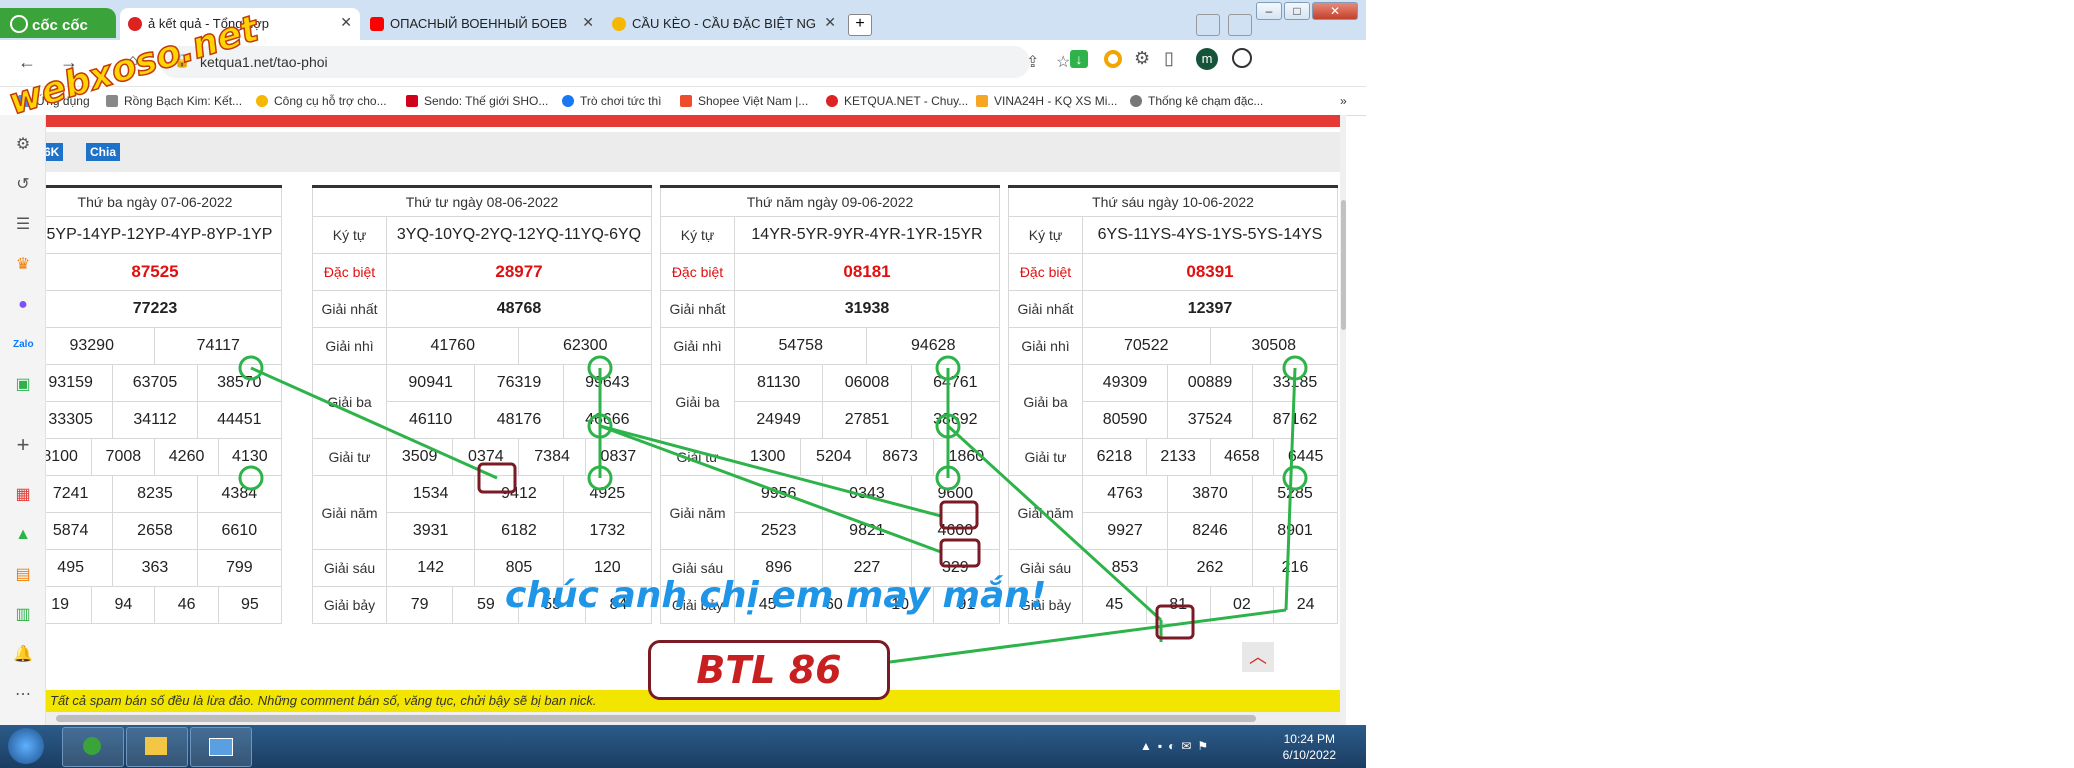  I want to click on more-dots-icon: ⋯, so click(23, 695).